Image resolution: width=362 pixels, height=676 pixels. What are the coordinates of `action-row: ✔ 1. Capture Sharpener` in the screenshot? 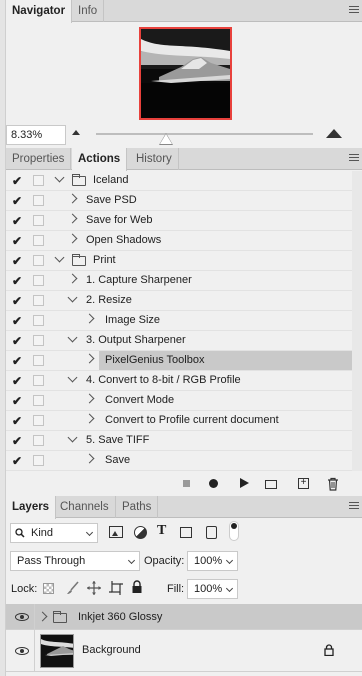 It's located at (179, 281).